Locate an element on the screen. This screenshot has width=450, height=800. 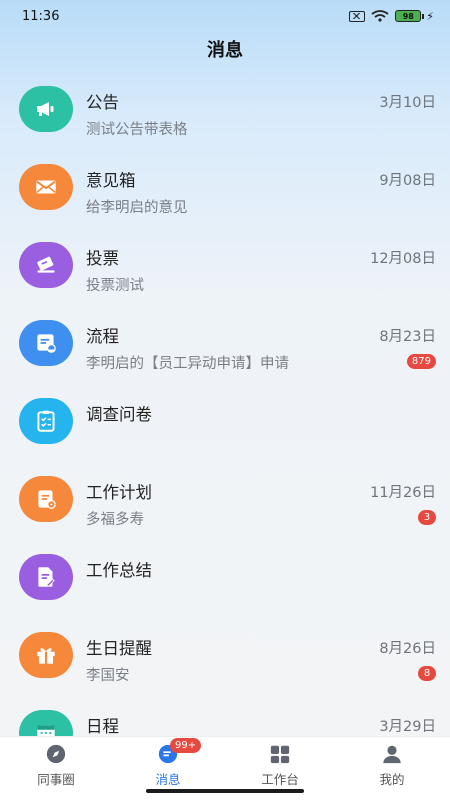
message-item-birthday-reminder: 生日提醒 8月26日 李国安 8 is located at coordinates (225, 657).